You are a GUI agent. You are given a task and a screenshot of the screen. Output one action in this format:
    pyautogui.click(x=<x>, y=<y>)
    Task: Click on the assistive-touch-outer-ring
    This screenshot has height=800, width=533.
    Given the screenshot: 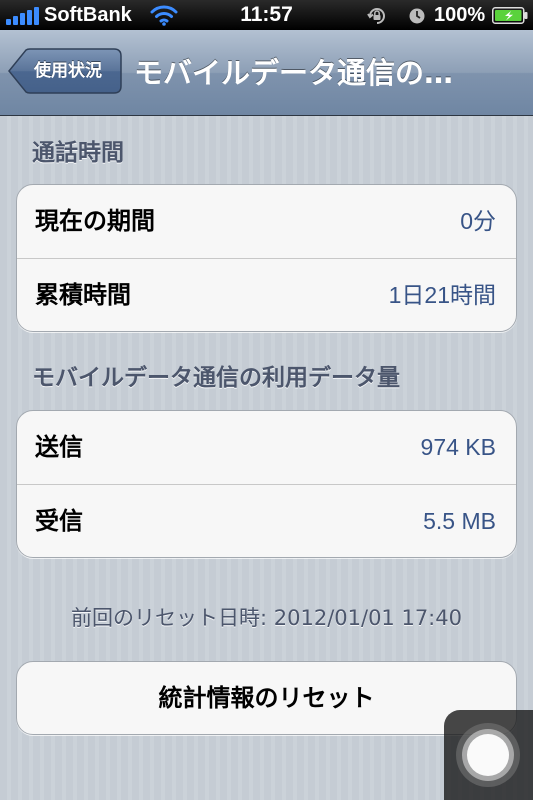 What is the action you would take?
    pyautogui.click(x=488, y=755)
    